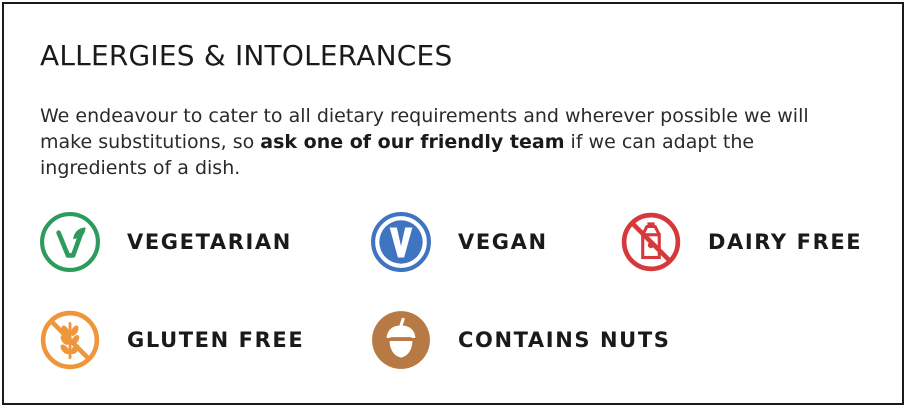  I want to click on legend-item-contains-nuts: CONTAINS NUTS, so click(520, 340).